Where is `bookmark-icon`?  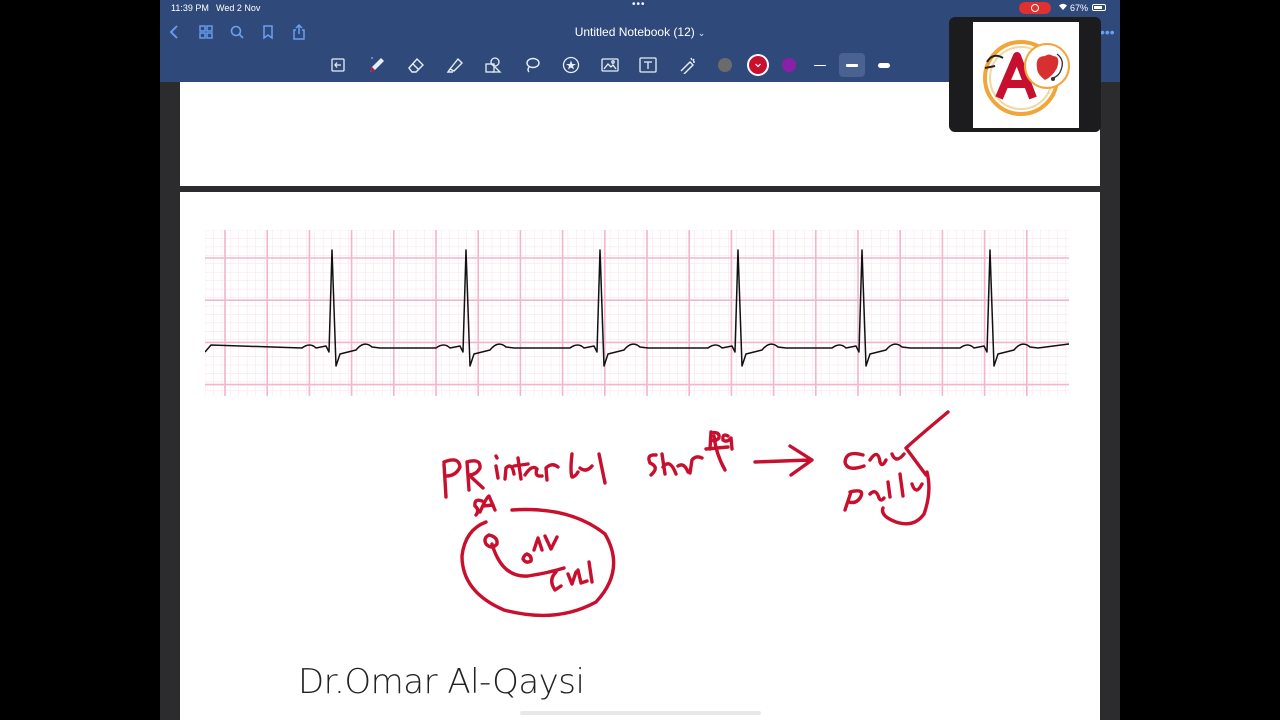
bookmark-icon is located at coordinates (268, 32).